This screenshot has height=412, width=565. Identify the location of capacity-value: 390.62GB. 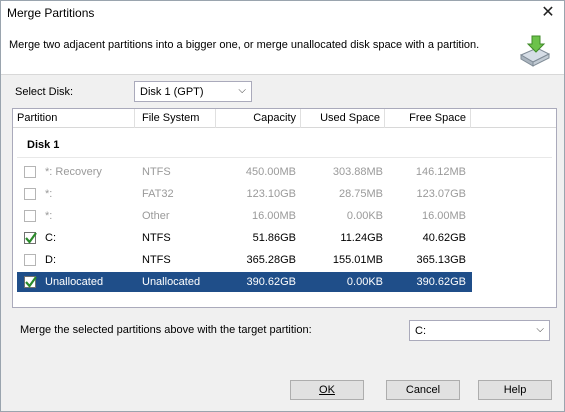
(271, 282).